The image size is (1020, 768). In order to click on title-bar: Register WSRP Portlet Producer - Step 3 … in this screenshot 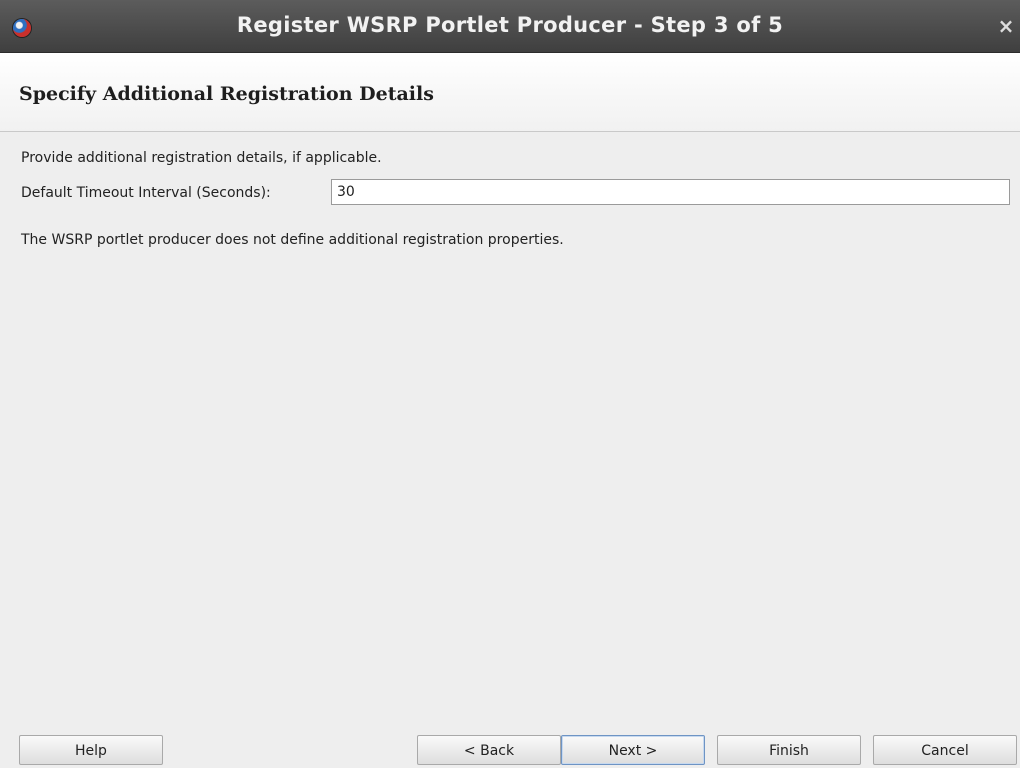, I will do `click(510, 26)`.